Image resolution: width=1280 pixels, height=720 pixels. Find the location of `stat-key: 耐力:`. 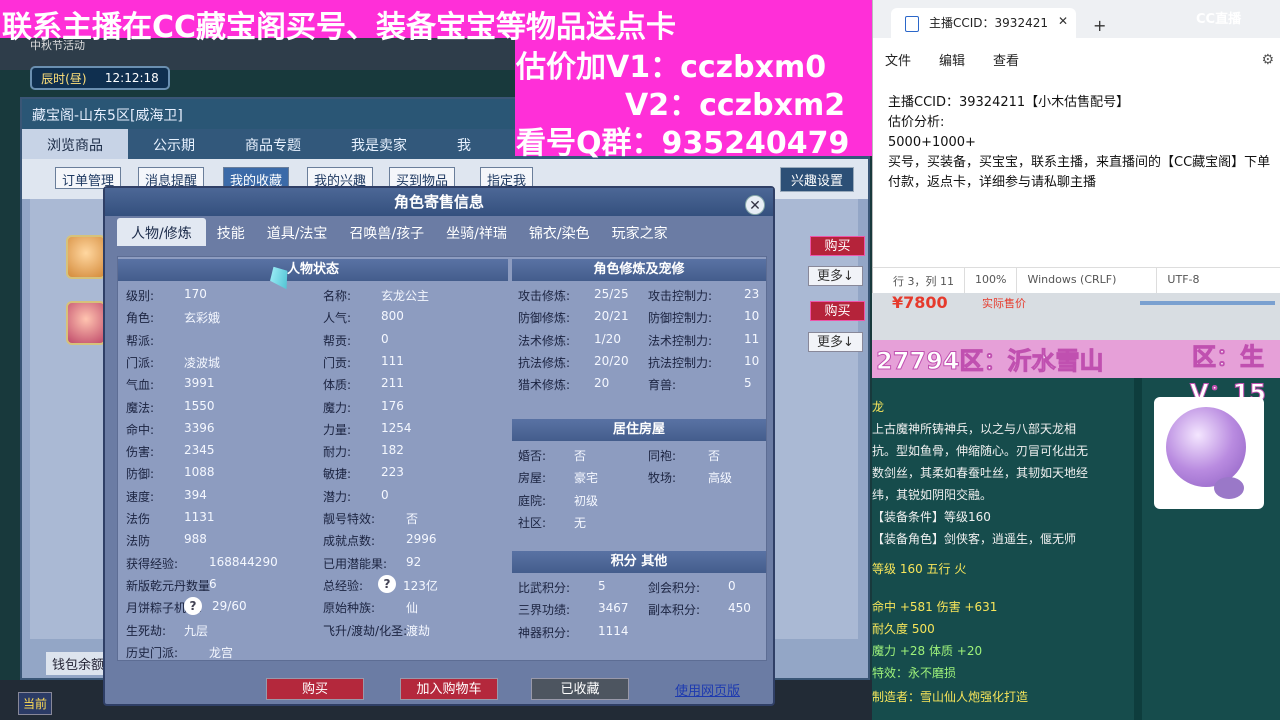

stat-key: 耐力: is located at coordinates (337, 452).